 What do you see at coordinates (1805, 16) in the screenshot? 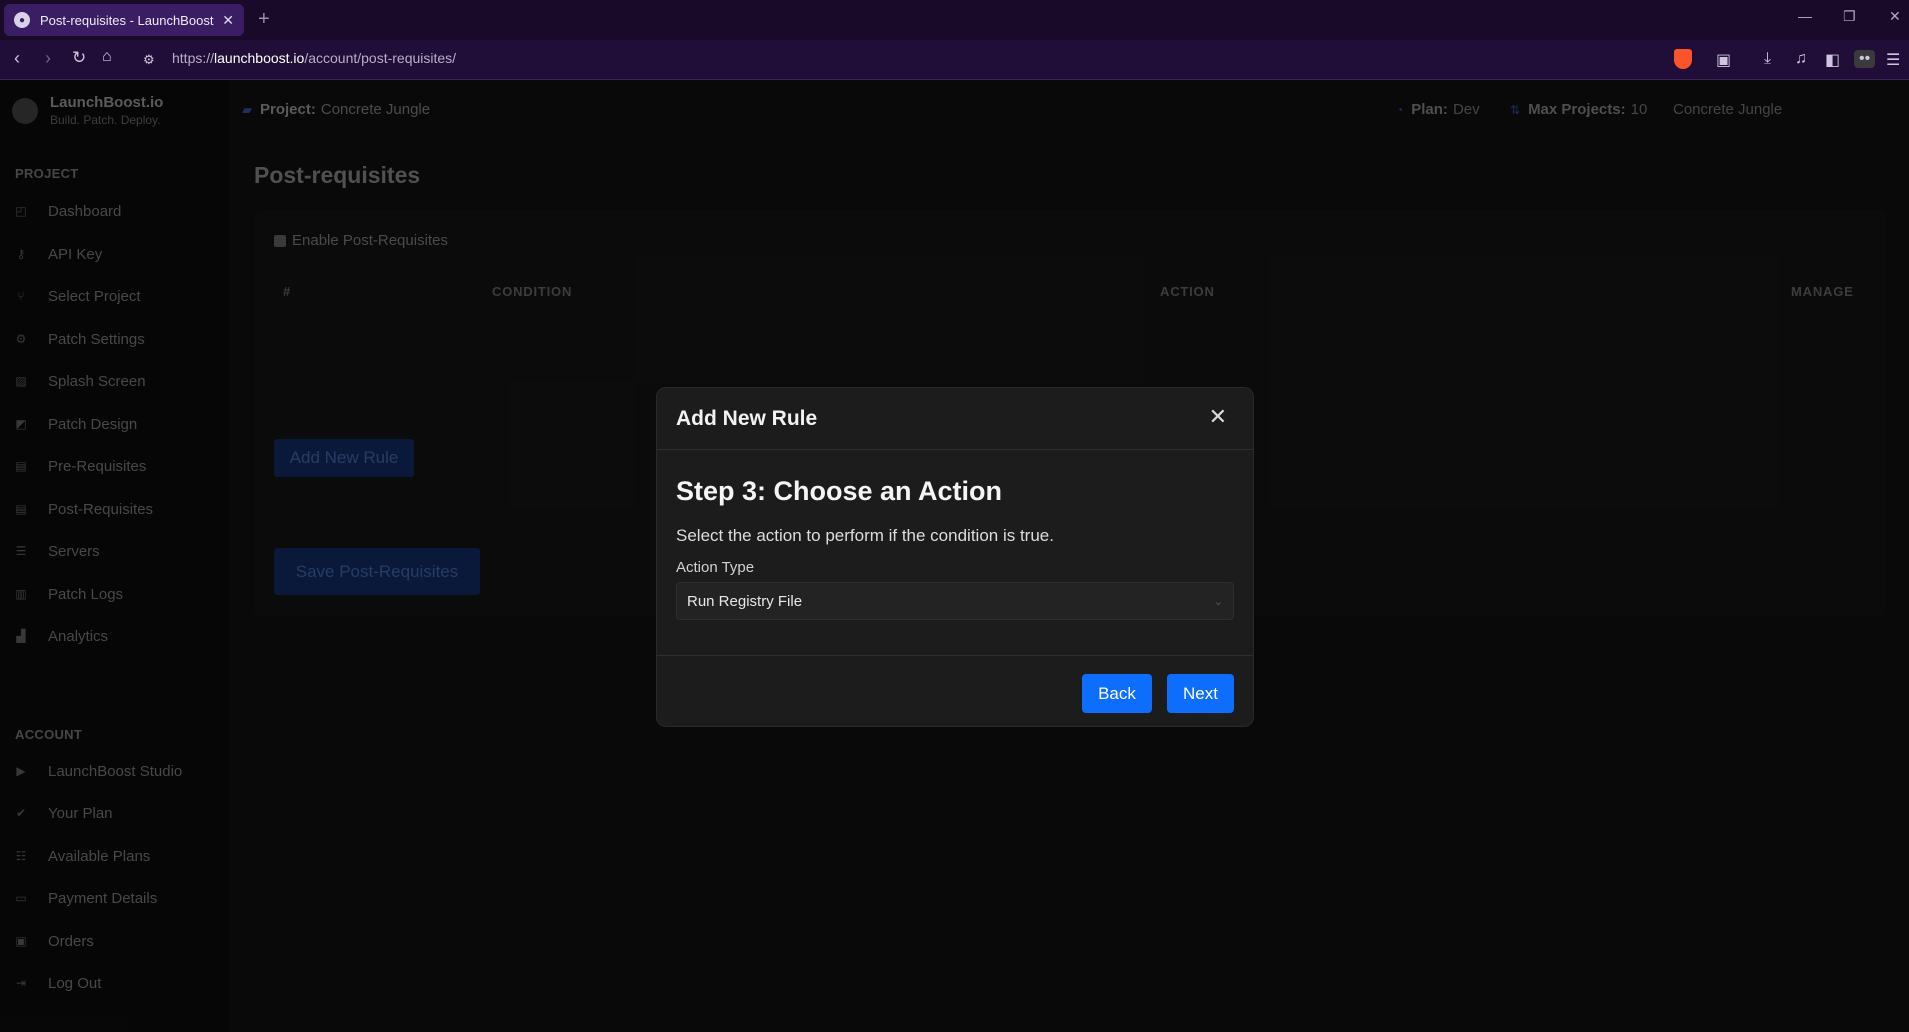
I see `minimize-icon: —` at bounding box center [1805, 16].